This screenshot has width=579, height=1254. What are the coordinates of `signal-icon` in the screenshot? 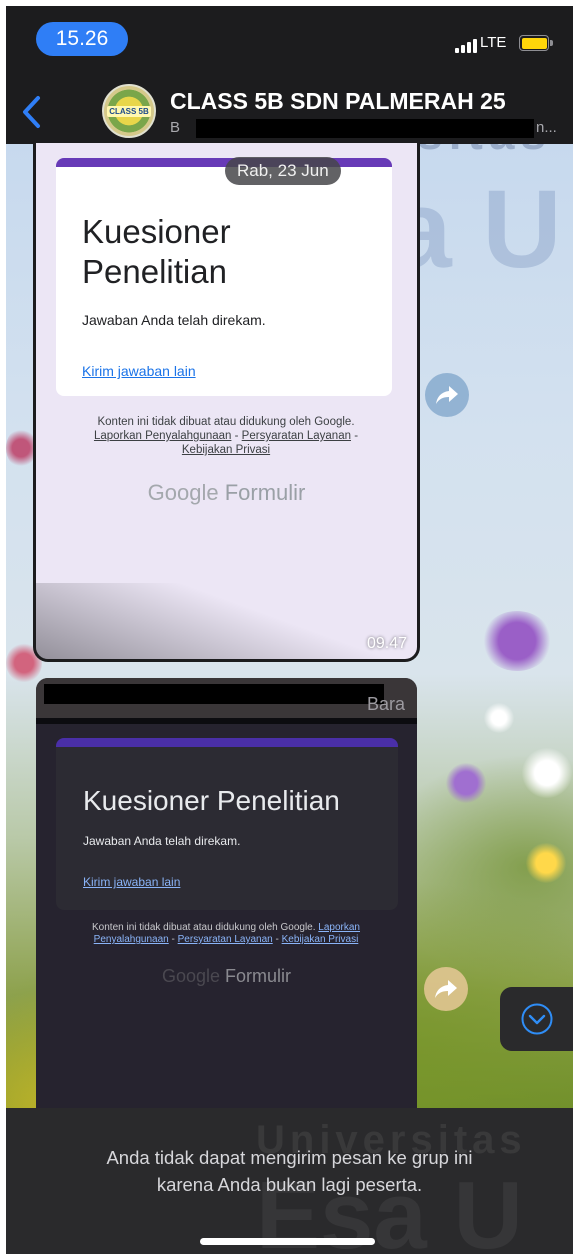 It's located at (466, 46).